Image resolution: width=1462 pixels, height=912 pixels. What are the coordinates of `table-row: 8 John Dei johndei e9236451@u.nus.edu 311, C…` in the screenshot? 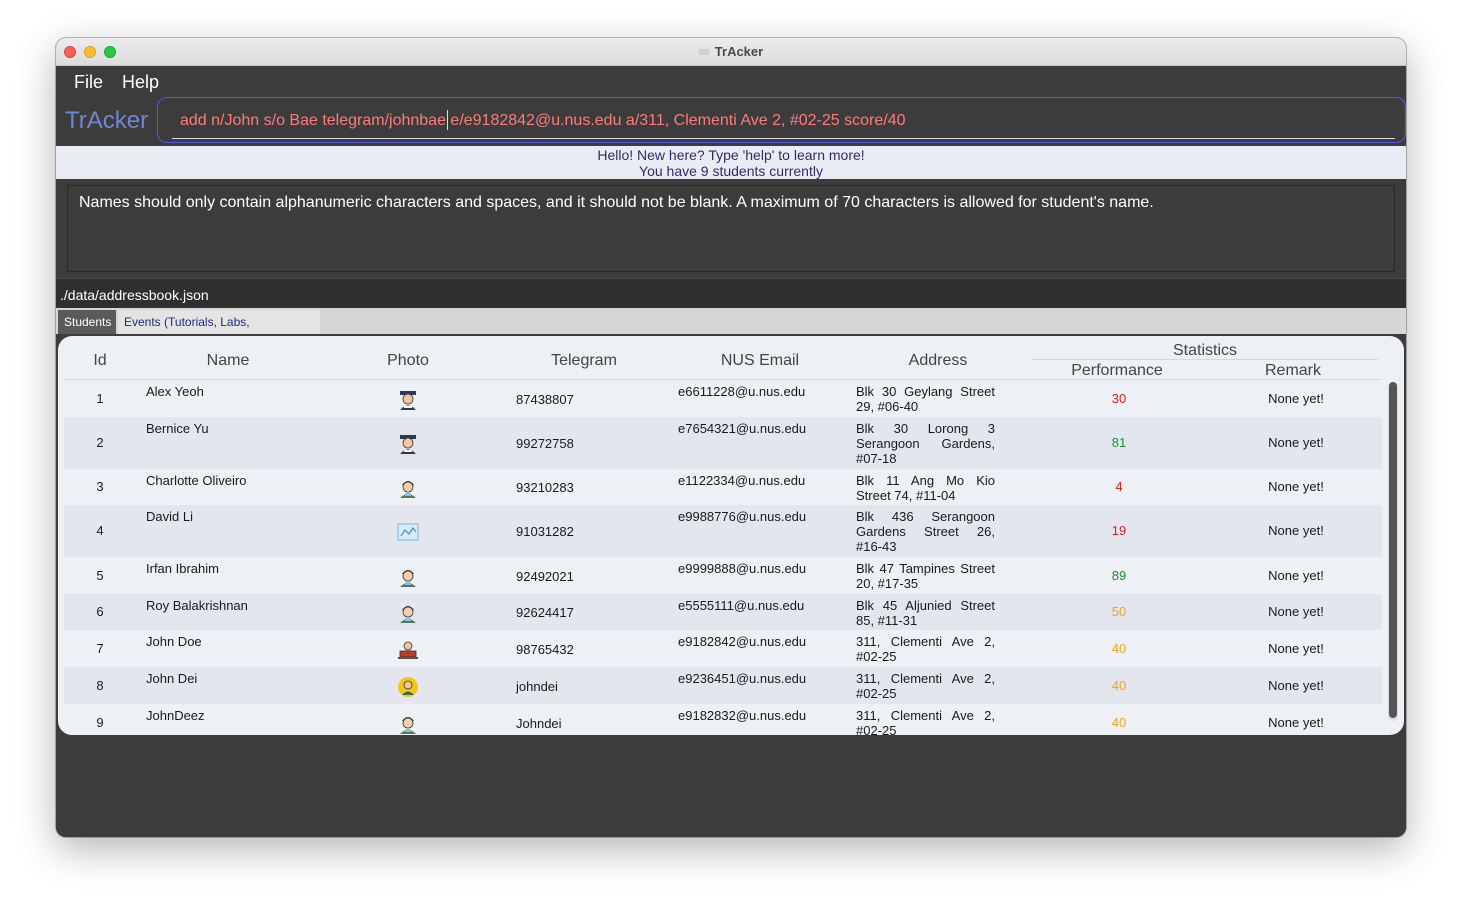 It's located at (723, 685).